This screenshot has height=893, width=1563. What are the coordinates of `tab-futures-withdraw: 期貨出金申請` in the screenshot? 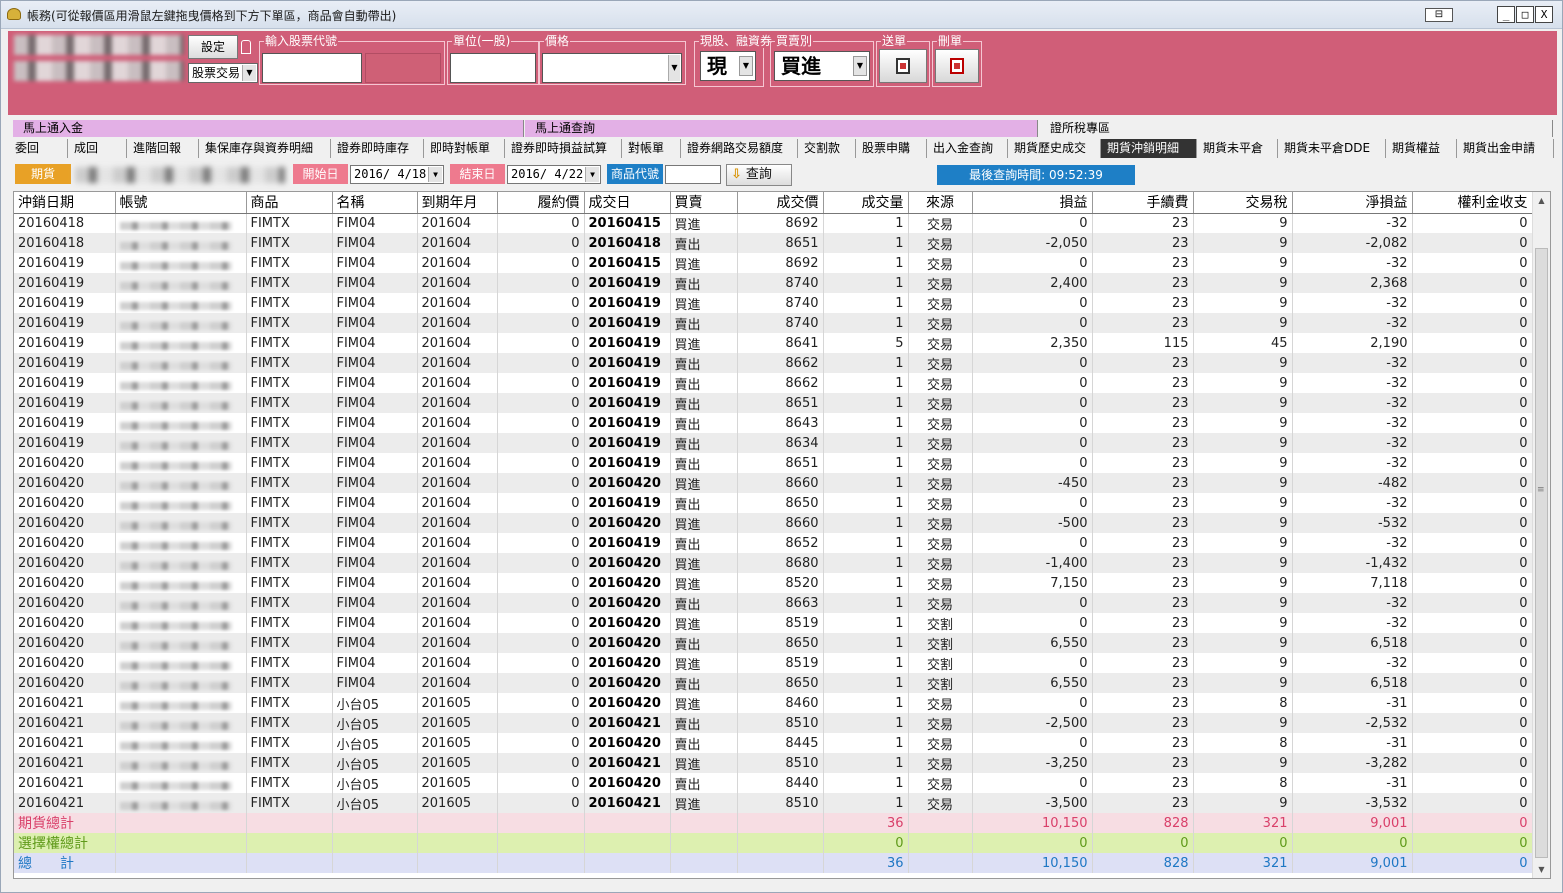 It's located at (1505, 148).